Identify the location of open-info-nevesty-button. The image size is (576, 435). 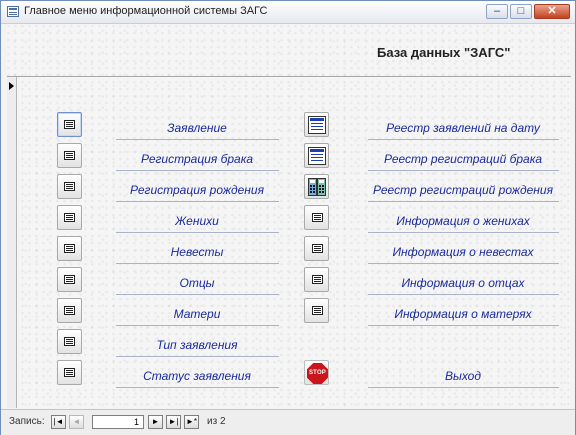
(316, 248).